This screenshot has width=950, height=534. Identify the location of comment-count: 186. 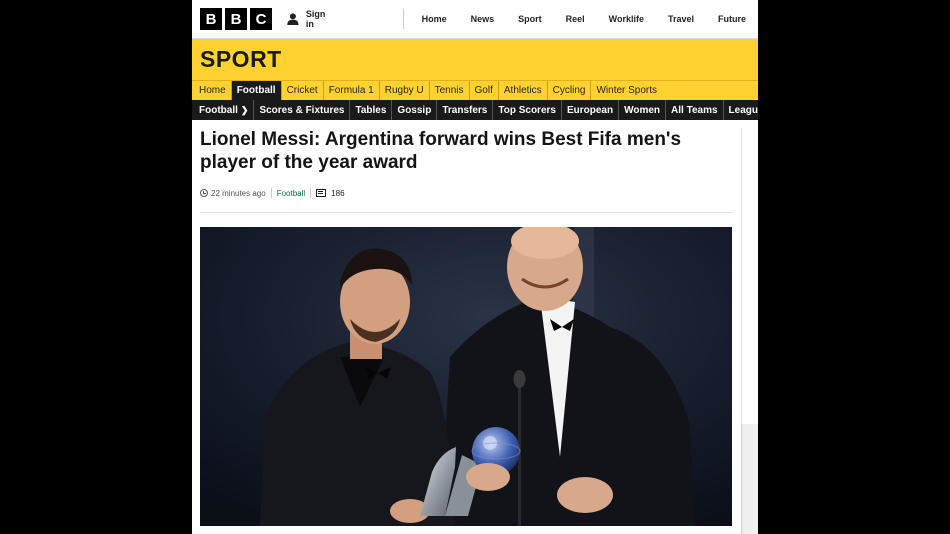
(338, 193).